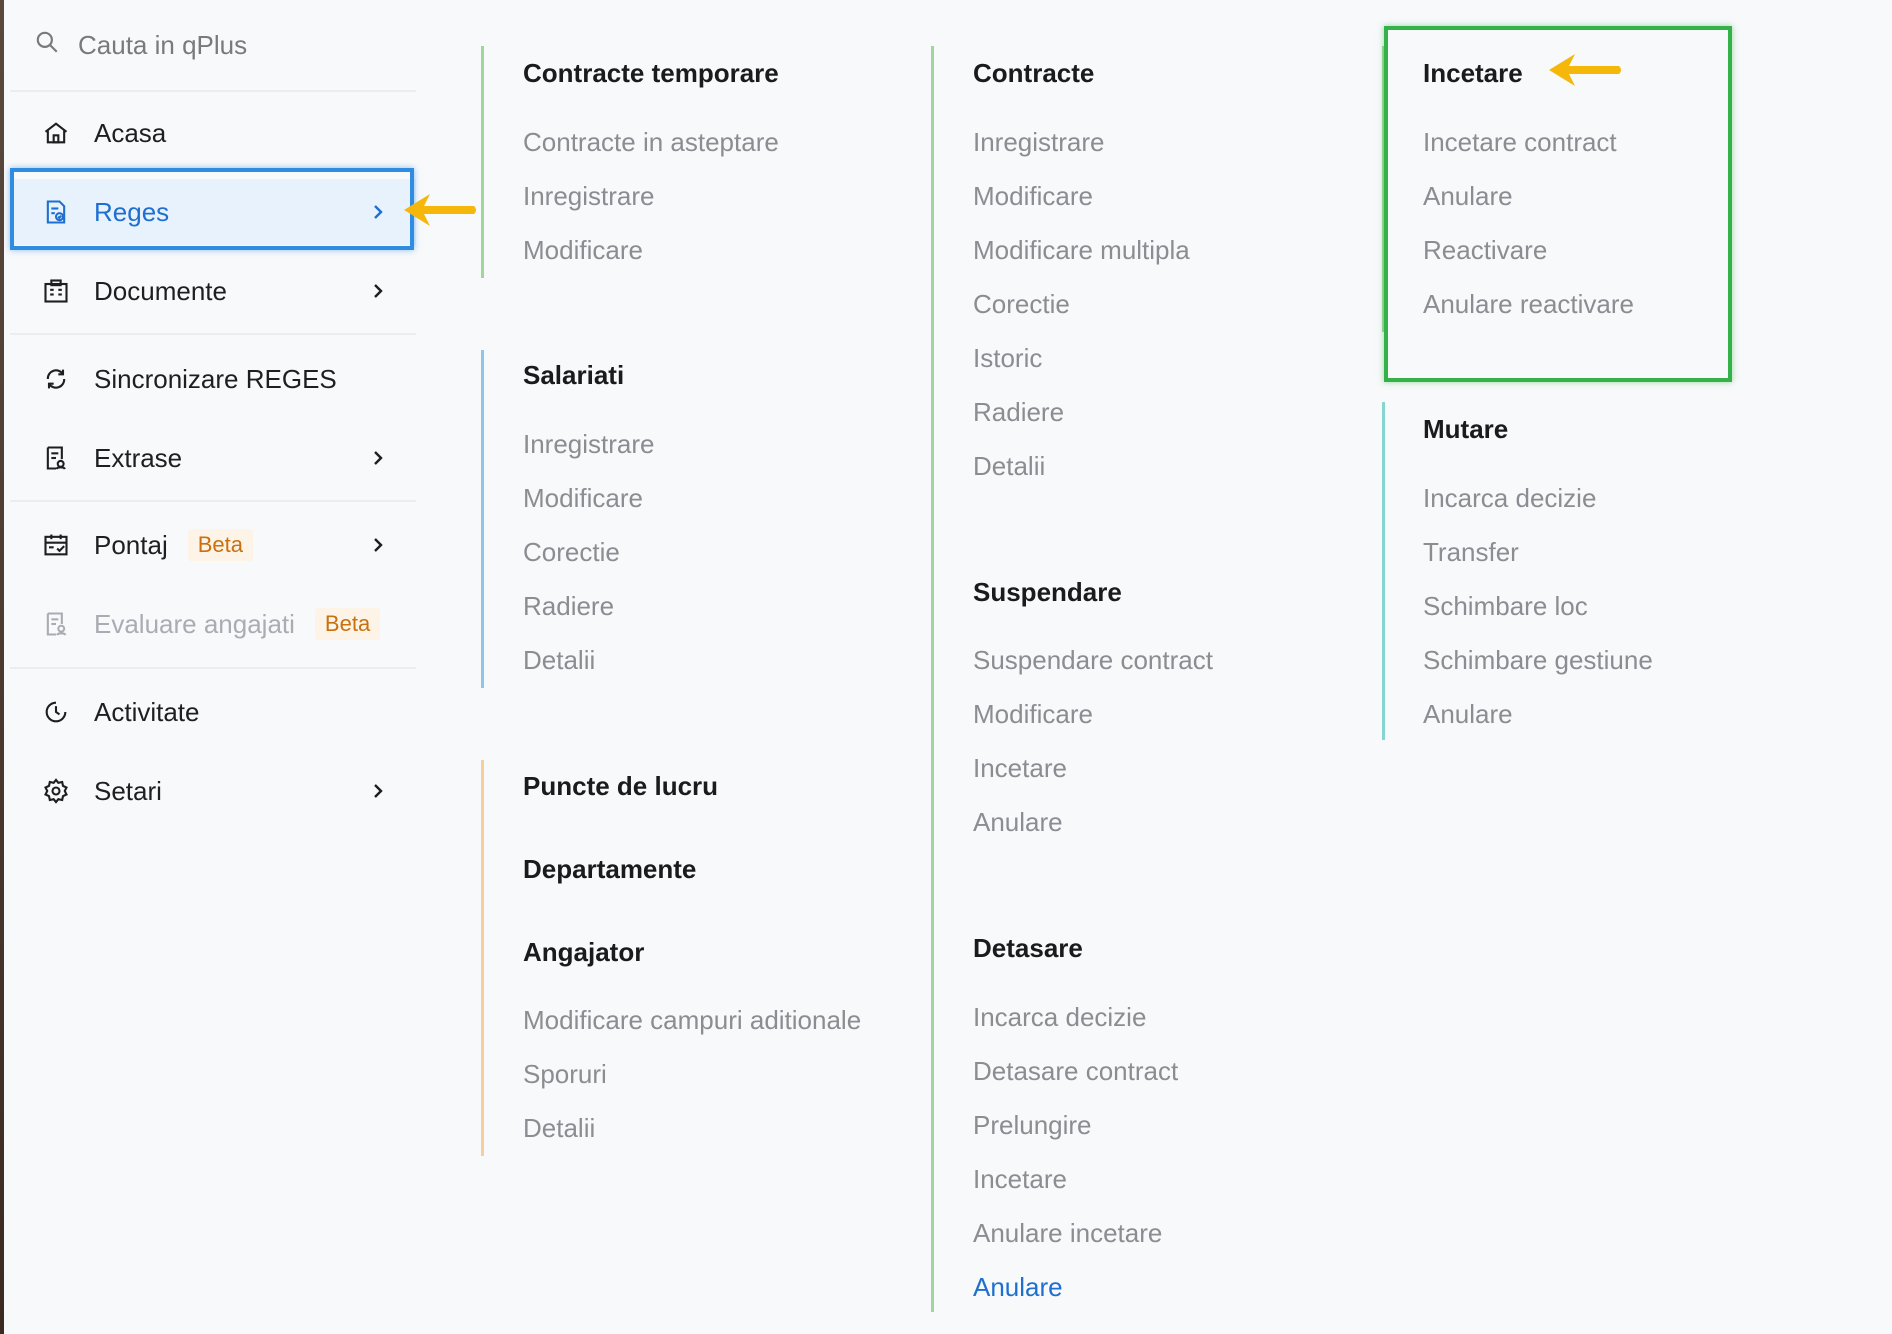  I want to click on link-modificare-multipla: Modificare multipla, so click(1081, 250).